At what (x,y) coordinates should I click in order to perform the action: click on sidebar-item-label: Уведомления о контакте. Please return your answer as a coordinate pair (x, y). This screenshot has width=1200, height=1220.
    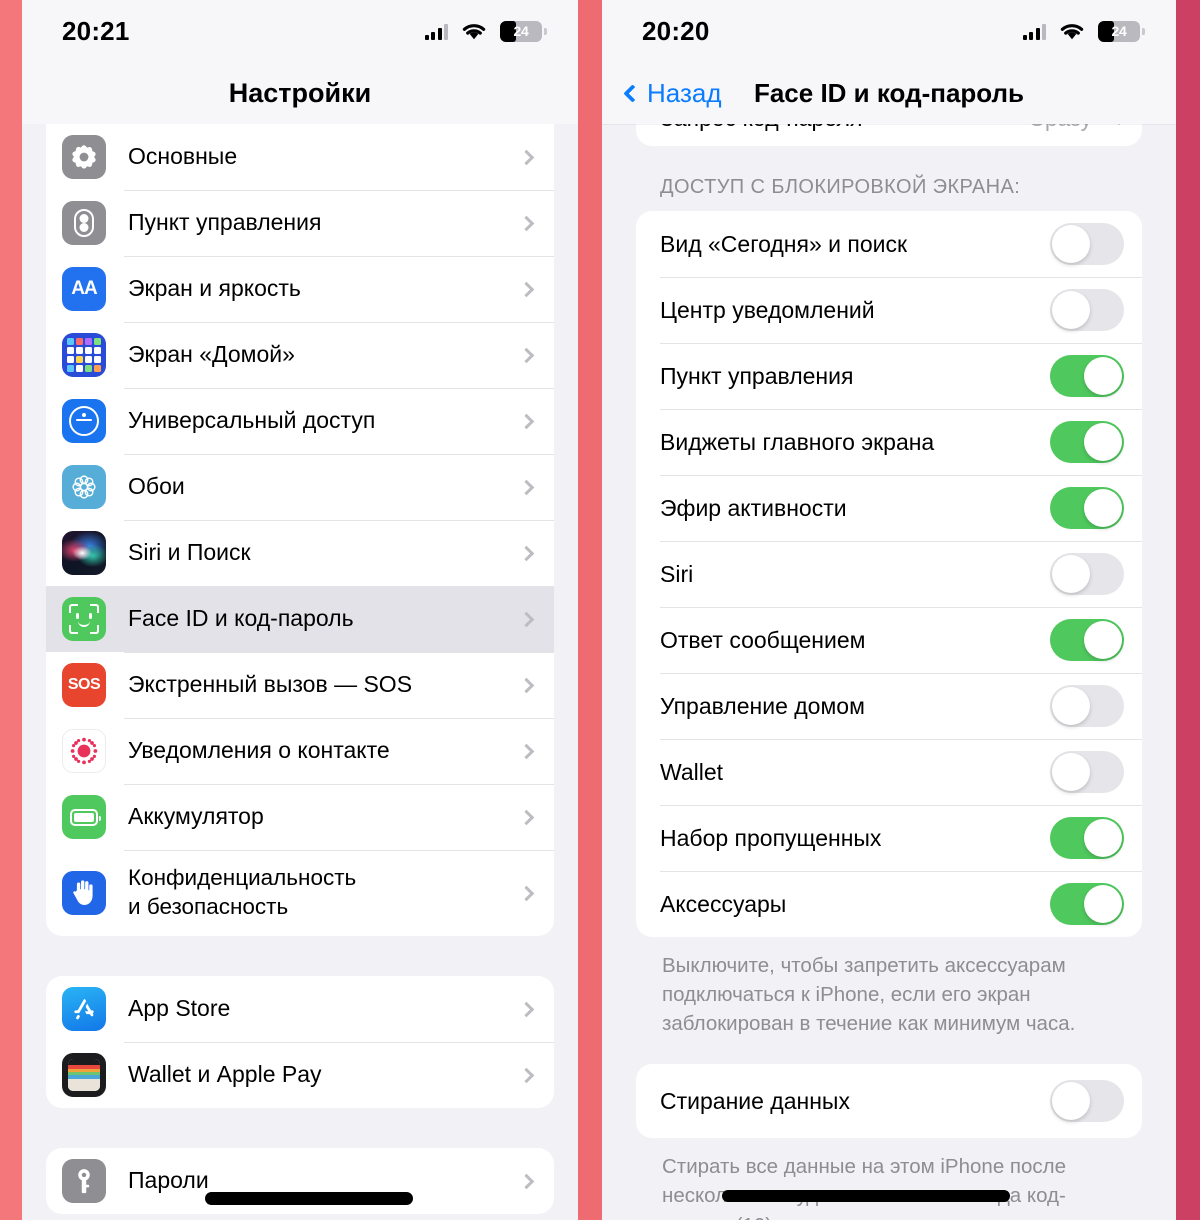
    Looking at the image, I should click on (259, 750).